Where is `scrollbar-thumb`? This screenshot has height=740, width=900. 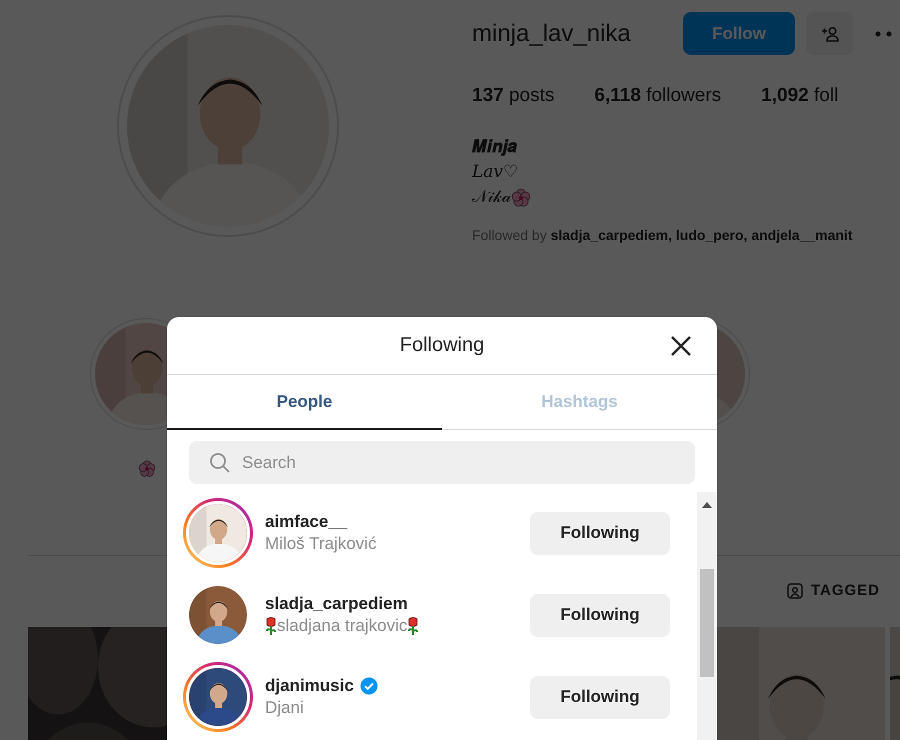
scrollbar-thumb is located at coordinates (707, 623).